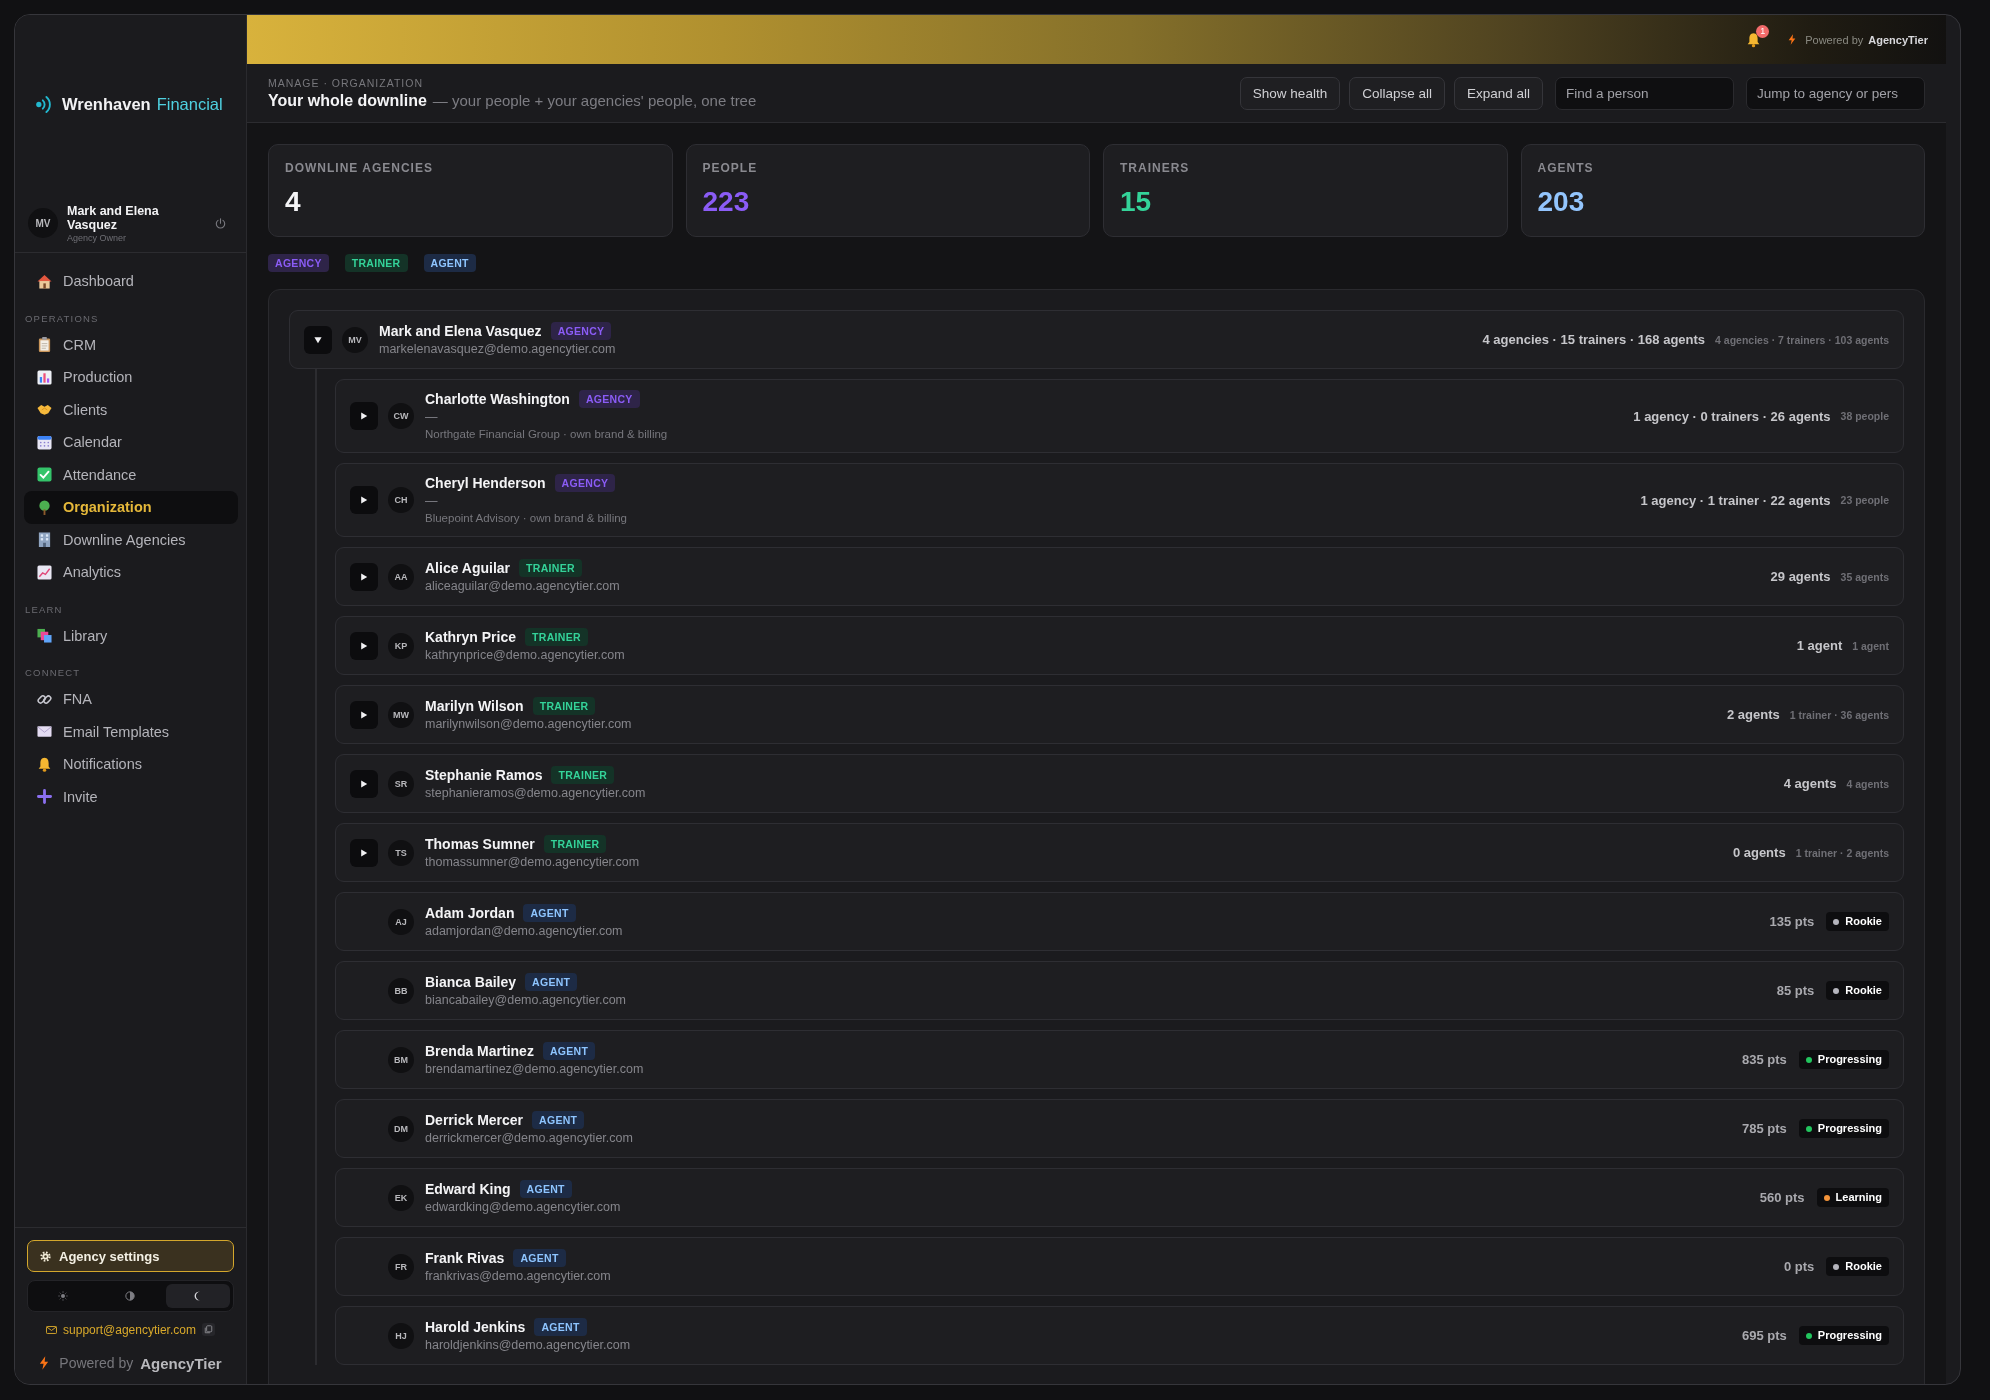  Describe the element at coordinates (1290, 93) in the screenshot. I see `toolbar-button: Show health` at that location.